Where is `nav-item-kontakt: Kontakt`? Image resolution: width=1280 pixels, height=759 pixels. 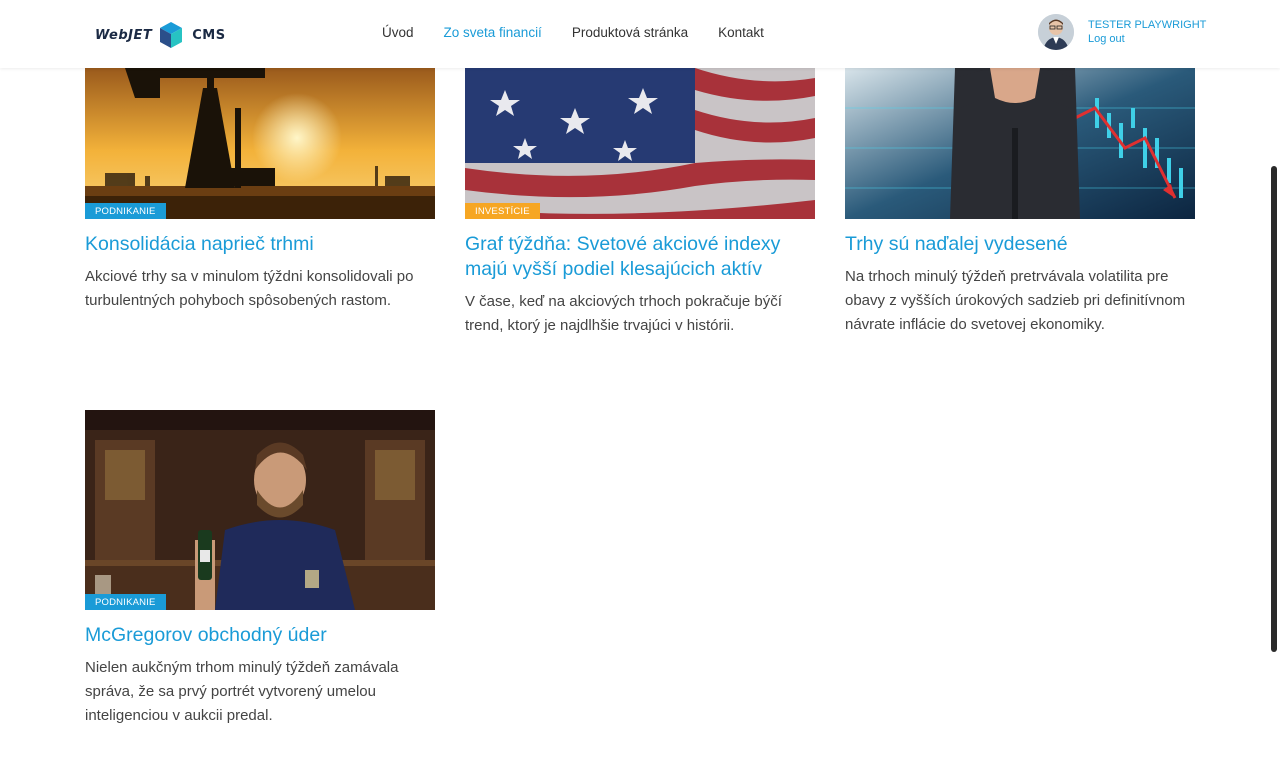
nav-item-kontakt: Kontakt is located at coordinates (741, 32).